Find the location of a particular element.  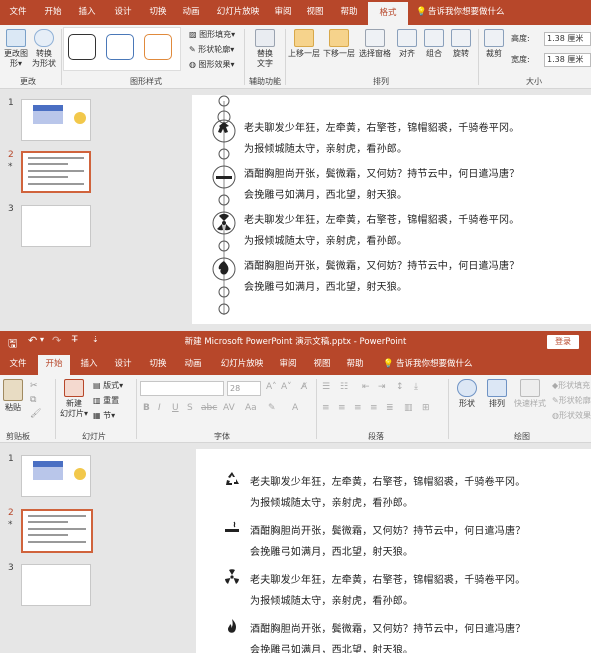

highlight-icon: ✎ is located at coordinates (272, 408).